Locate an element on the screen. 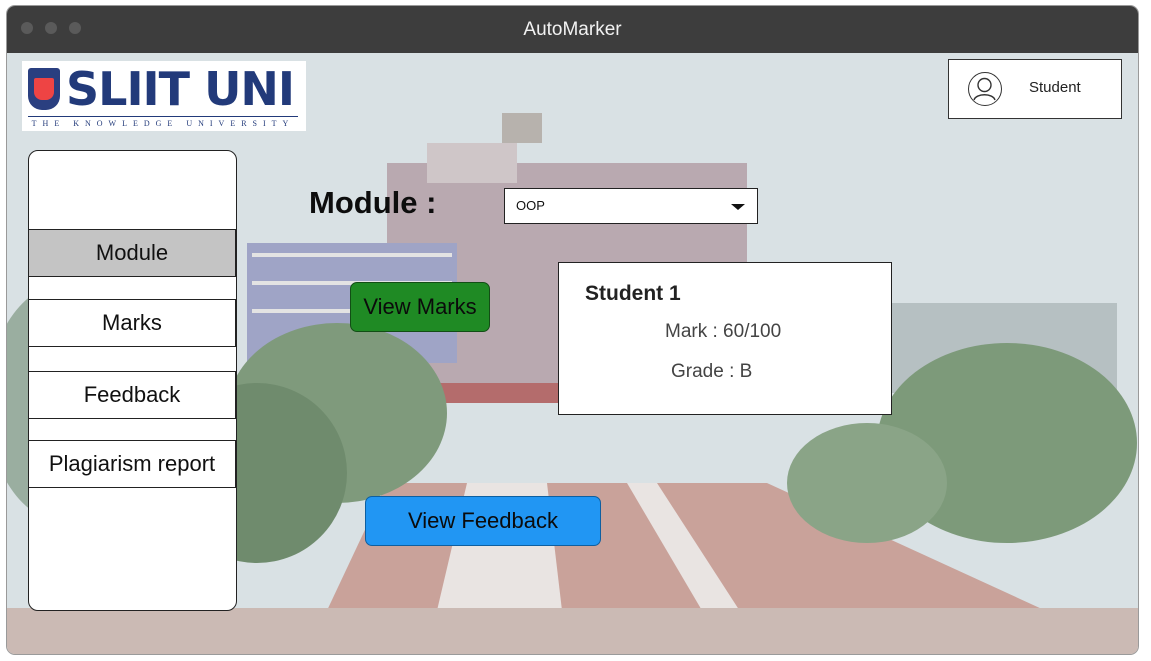  module-select-value: OOP is located at coordinates (530, 205).